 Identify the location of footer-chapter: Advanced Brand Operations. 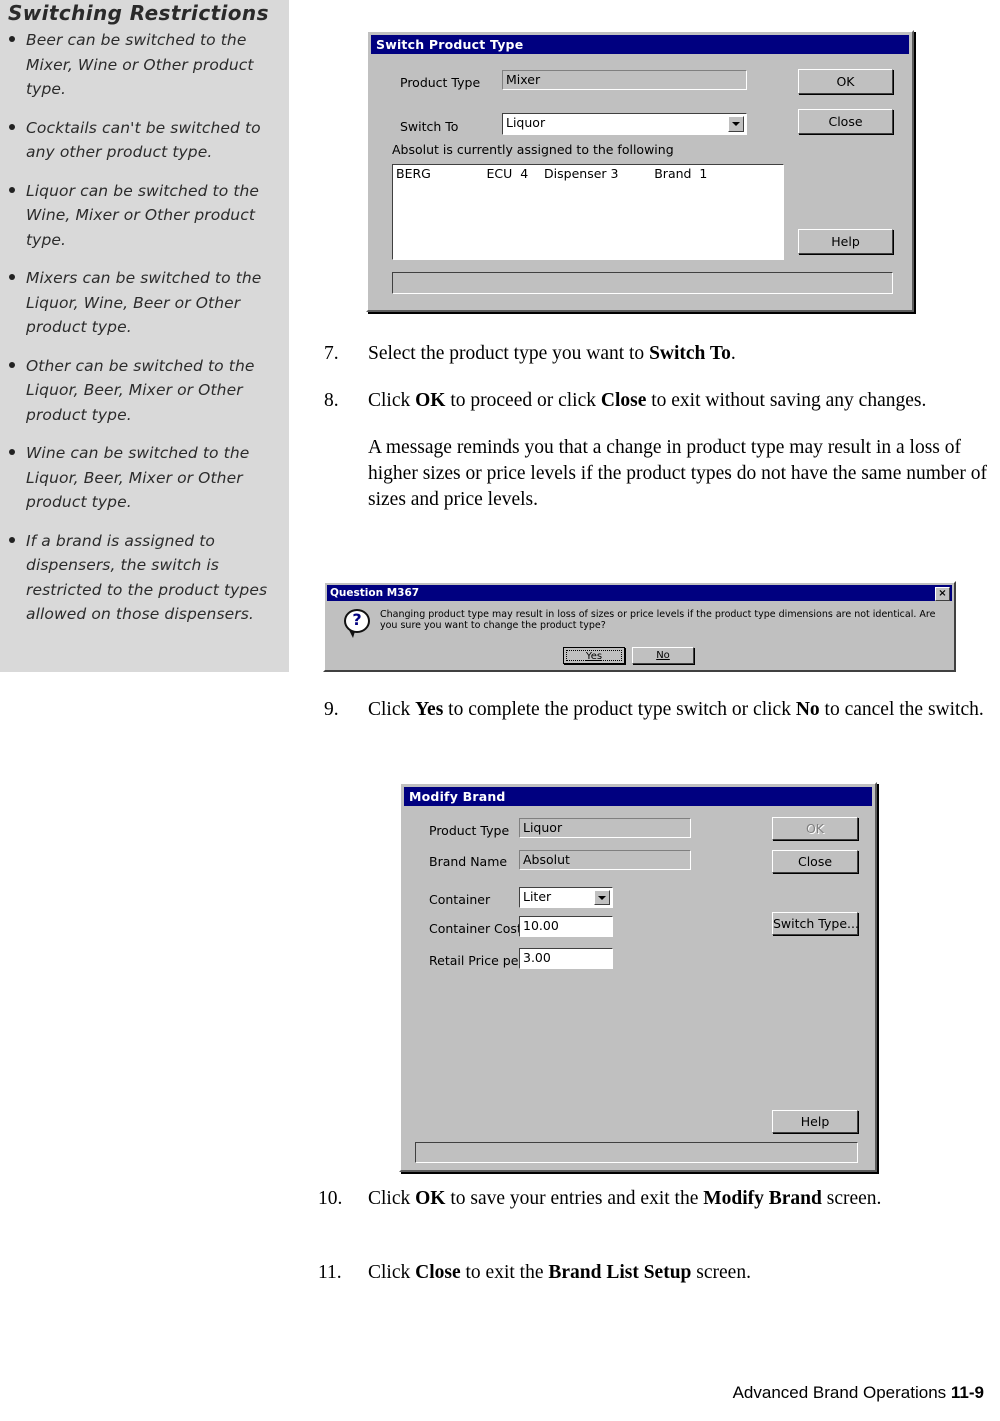
(839, 1392).